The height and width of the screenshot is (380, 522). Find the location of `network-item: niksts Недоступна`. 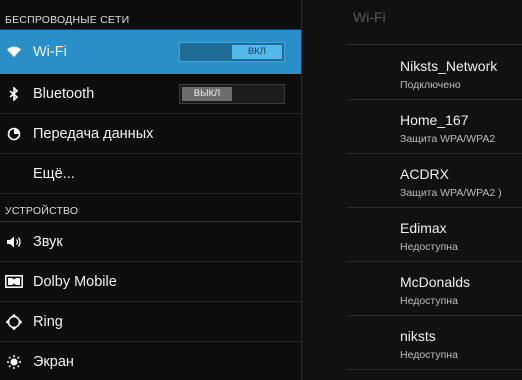

network-item: niksts Недоступна is located at coordinates (434, 343).